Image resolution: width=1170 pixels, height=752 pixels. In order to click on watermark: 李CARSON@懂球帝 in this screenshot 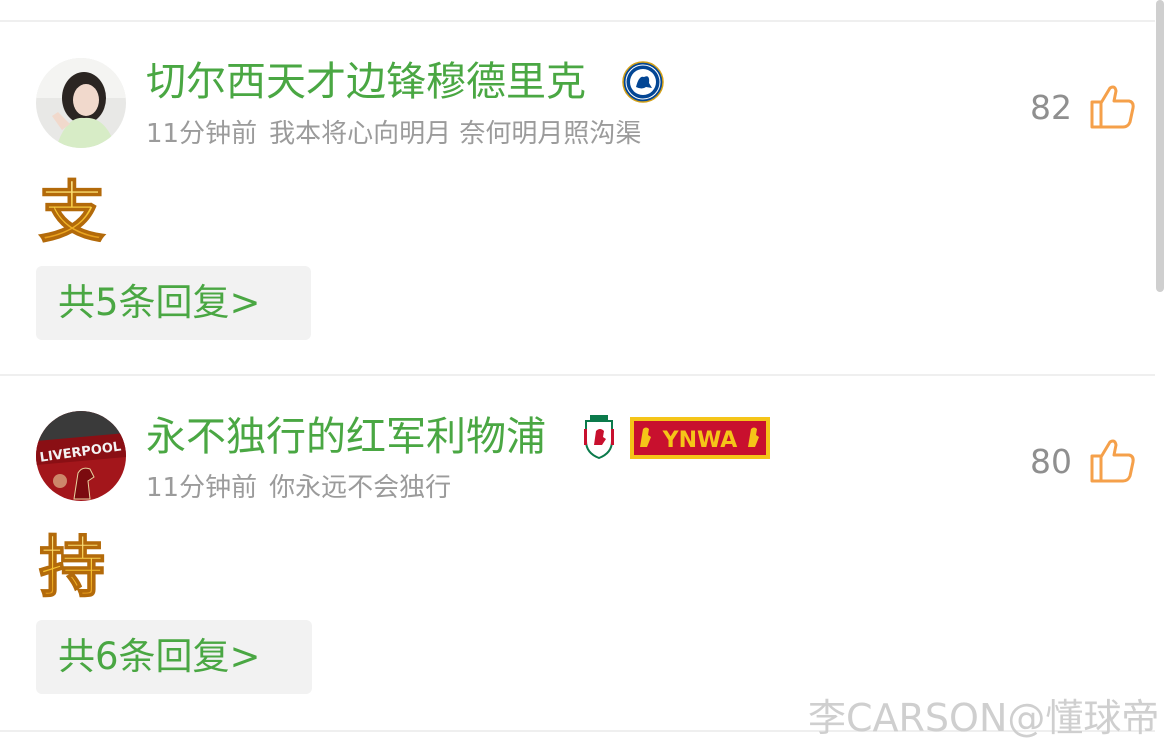, I will do `click(984, 718)`.